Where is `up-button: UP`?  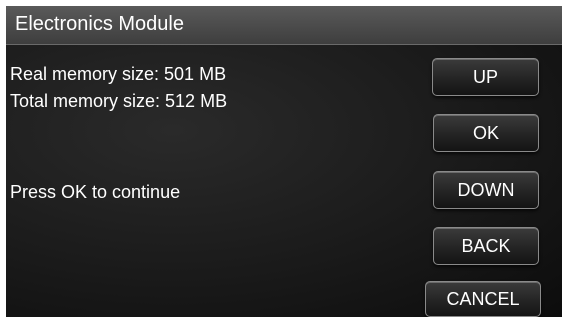
up-button: UP is located at coordinates (485, 77).